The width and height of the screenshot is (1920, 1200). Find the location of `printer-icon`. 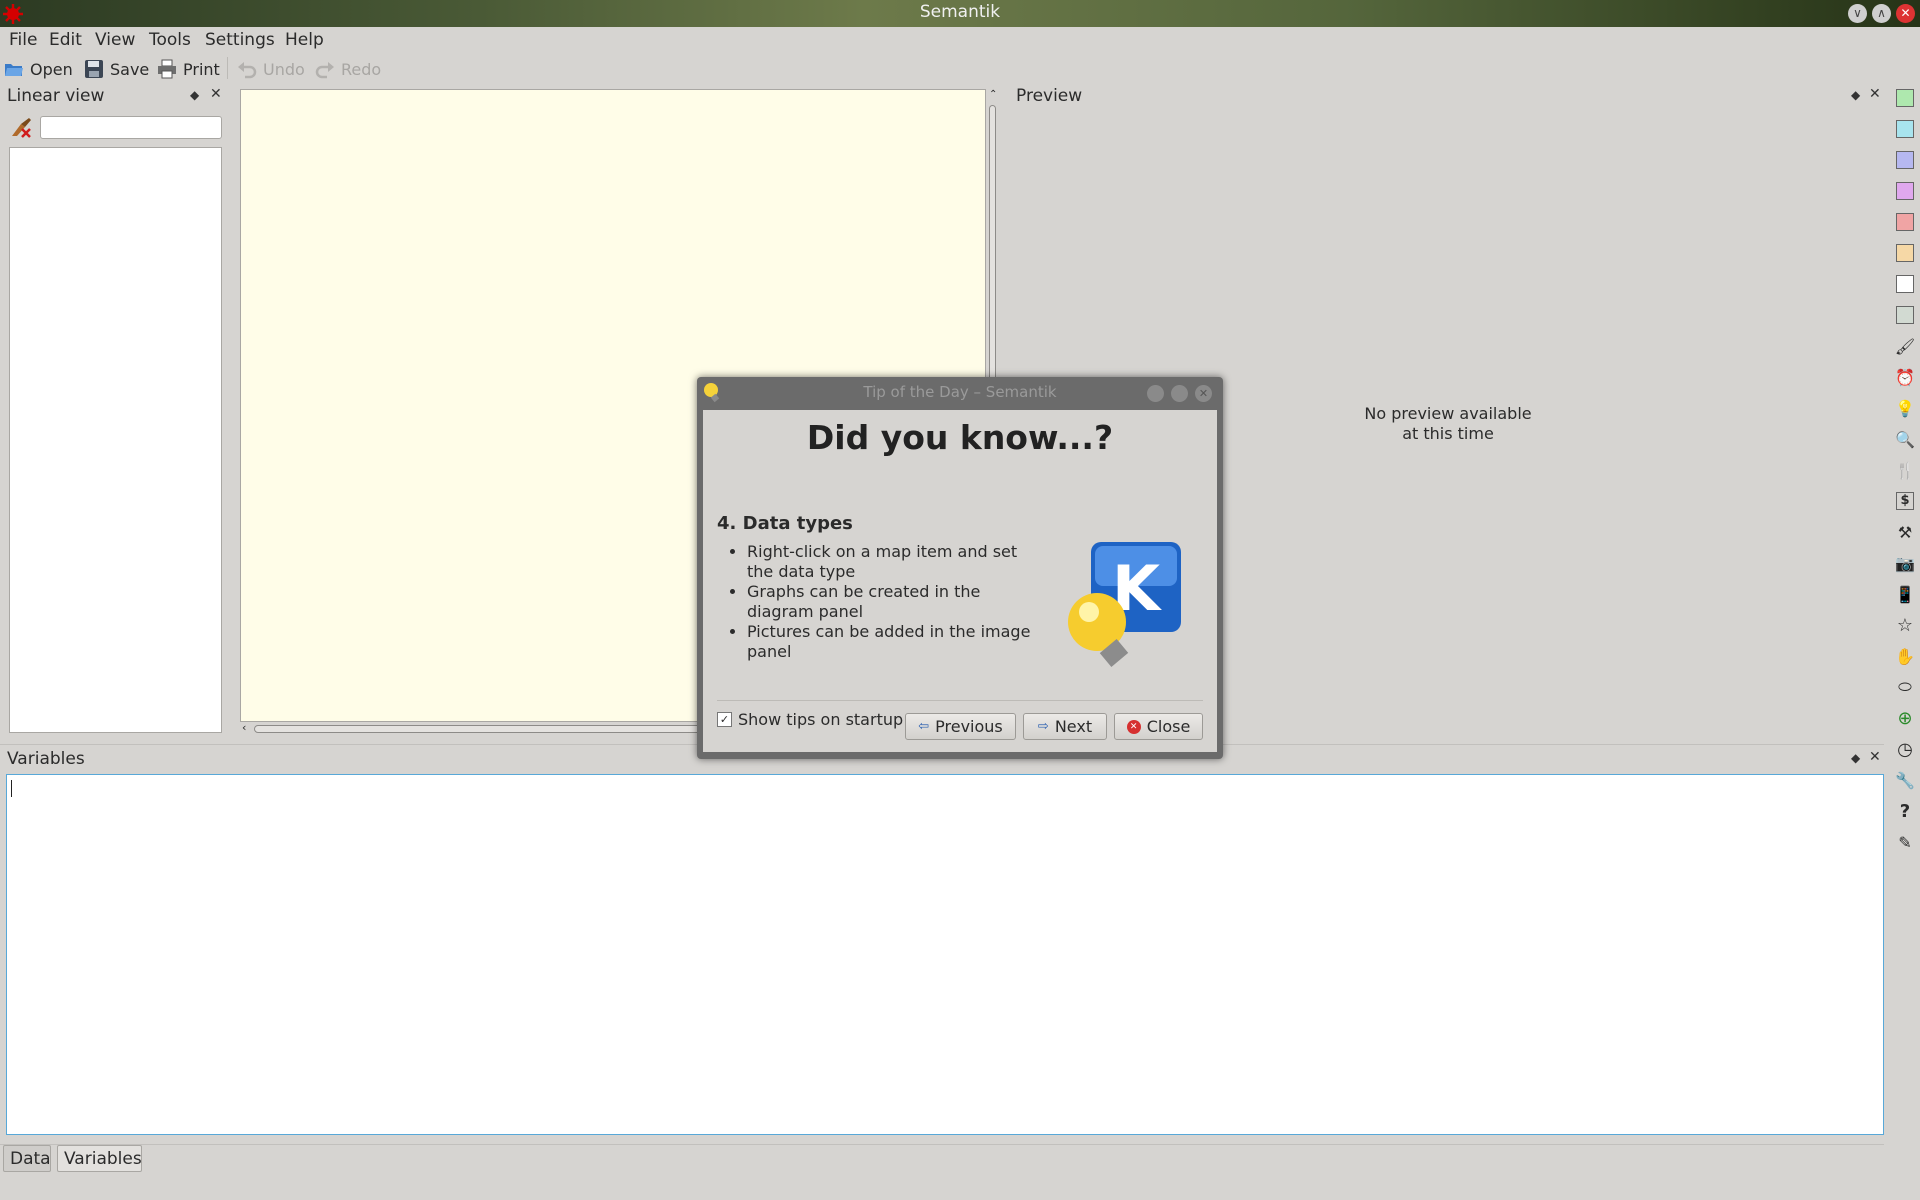

printer-icon is located at coordinates (167, 69).